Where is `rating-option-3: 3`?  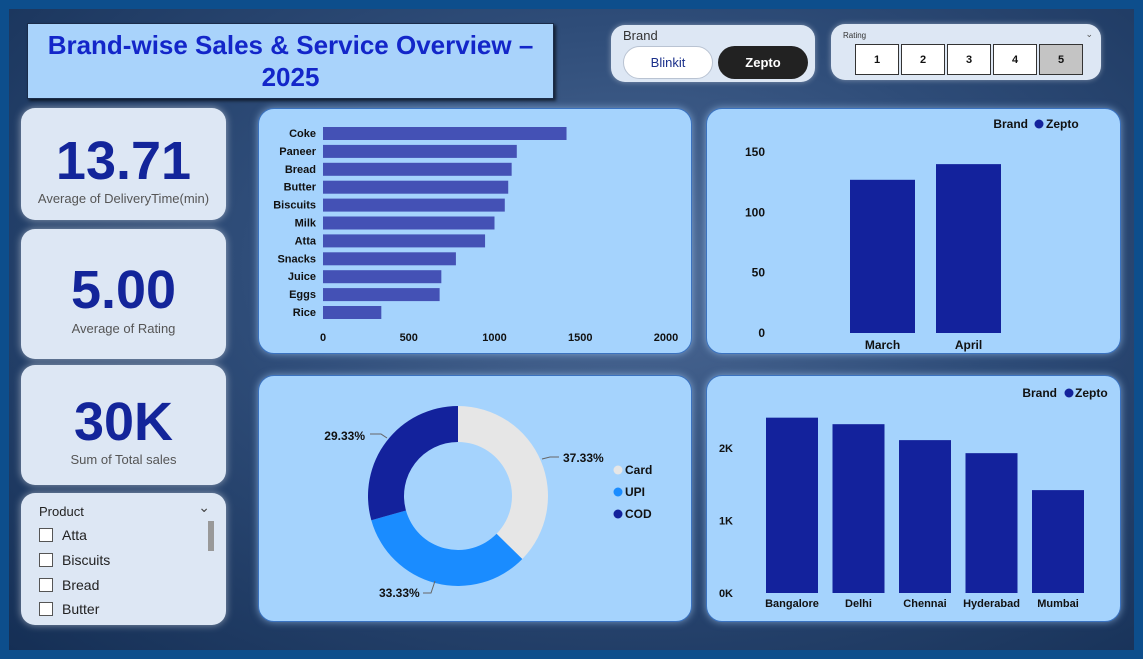 rating-option-3: 3 is located at coordinates (969, 59).